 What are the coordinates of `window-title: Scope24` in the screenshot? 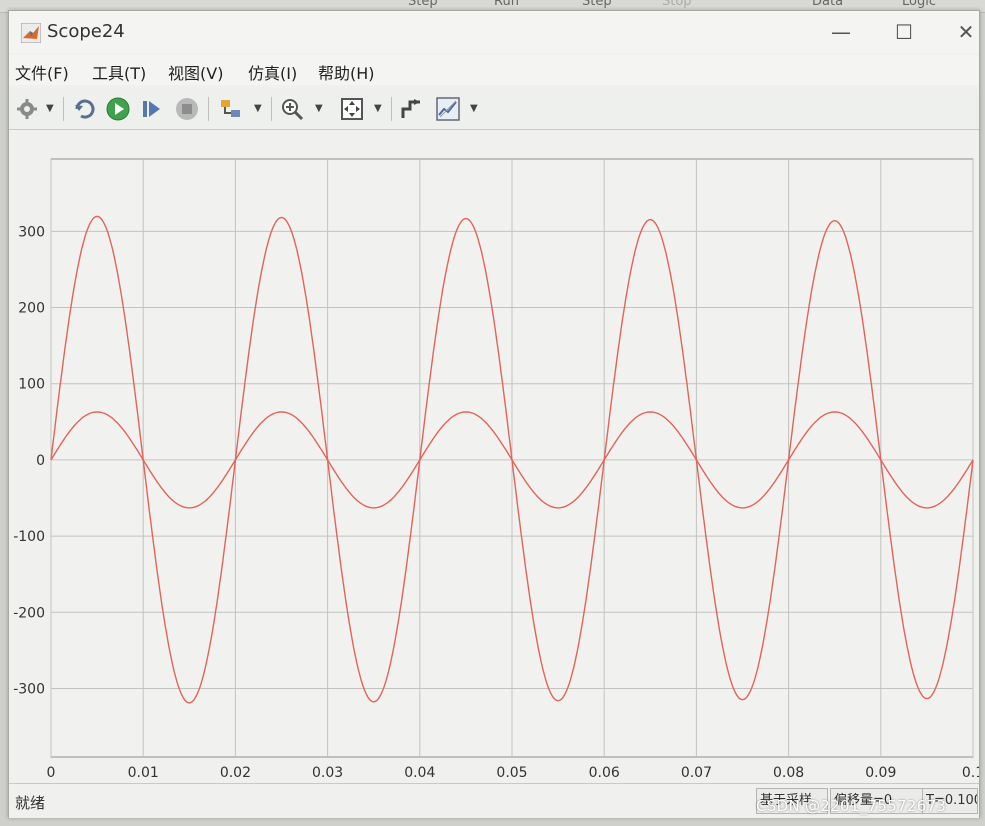 It's located at (86, 31).